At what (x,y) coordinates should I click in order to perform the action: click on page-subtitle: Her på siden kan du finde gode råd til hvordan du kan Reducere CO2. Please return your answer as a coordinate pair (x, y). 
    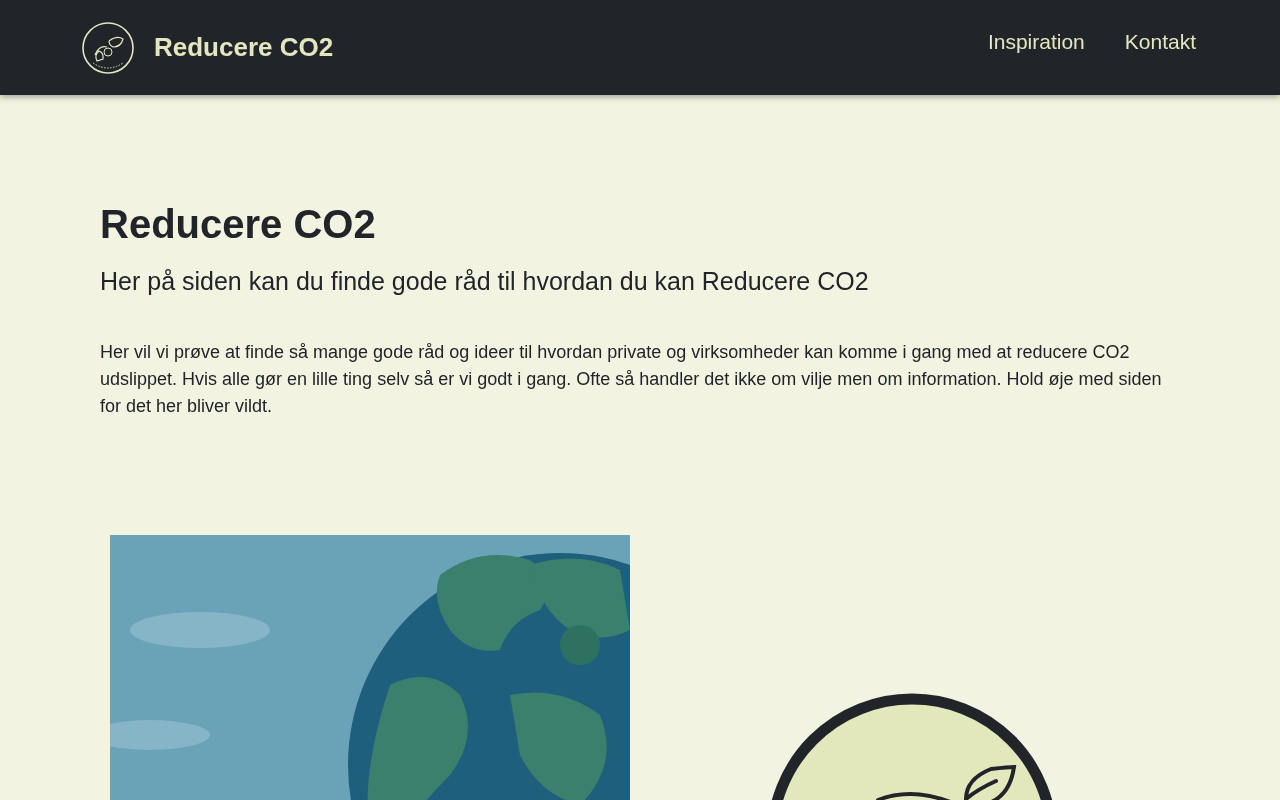
    Looking at the image, I should click on (485, 281).